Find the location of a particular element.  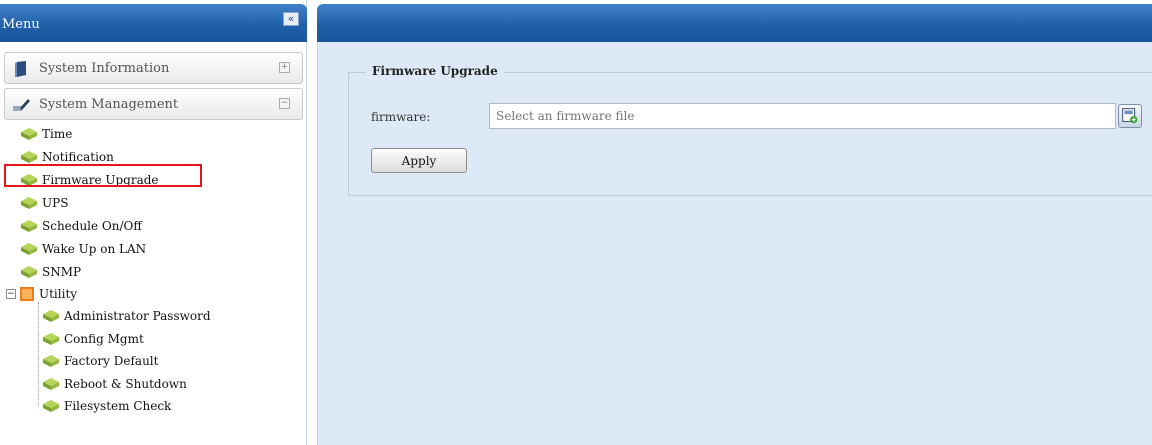

menu-item-label: Factory Default is located at coordinates (111, 361).